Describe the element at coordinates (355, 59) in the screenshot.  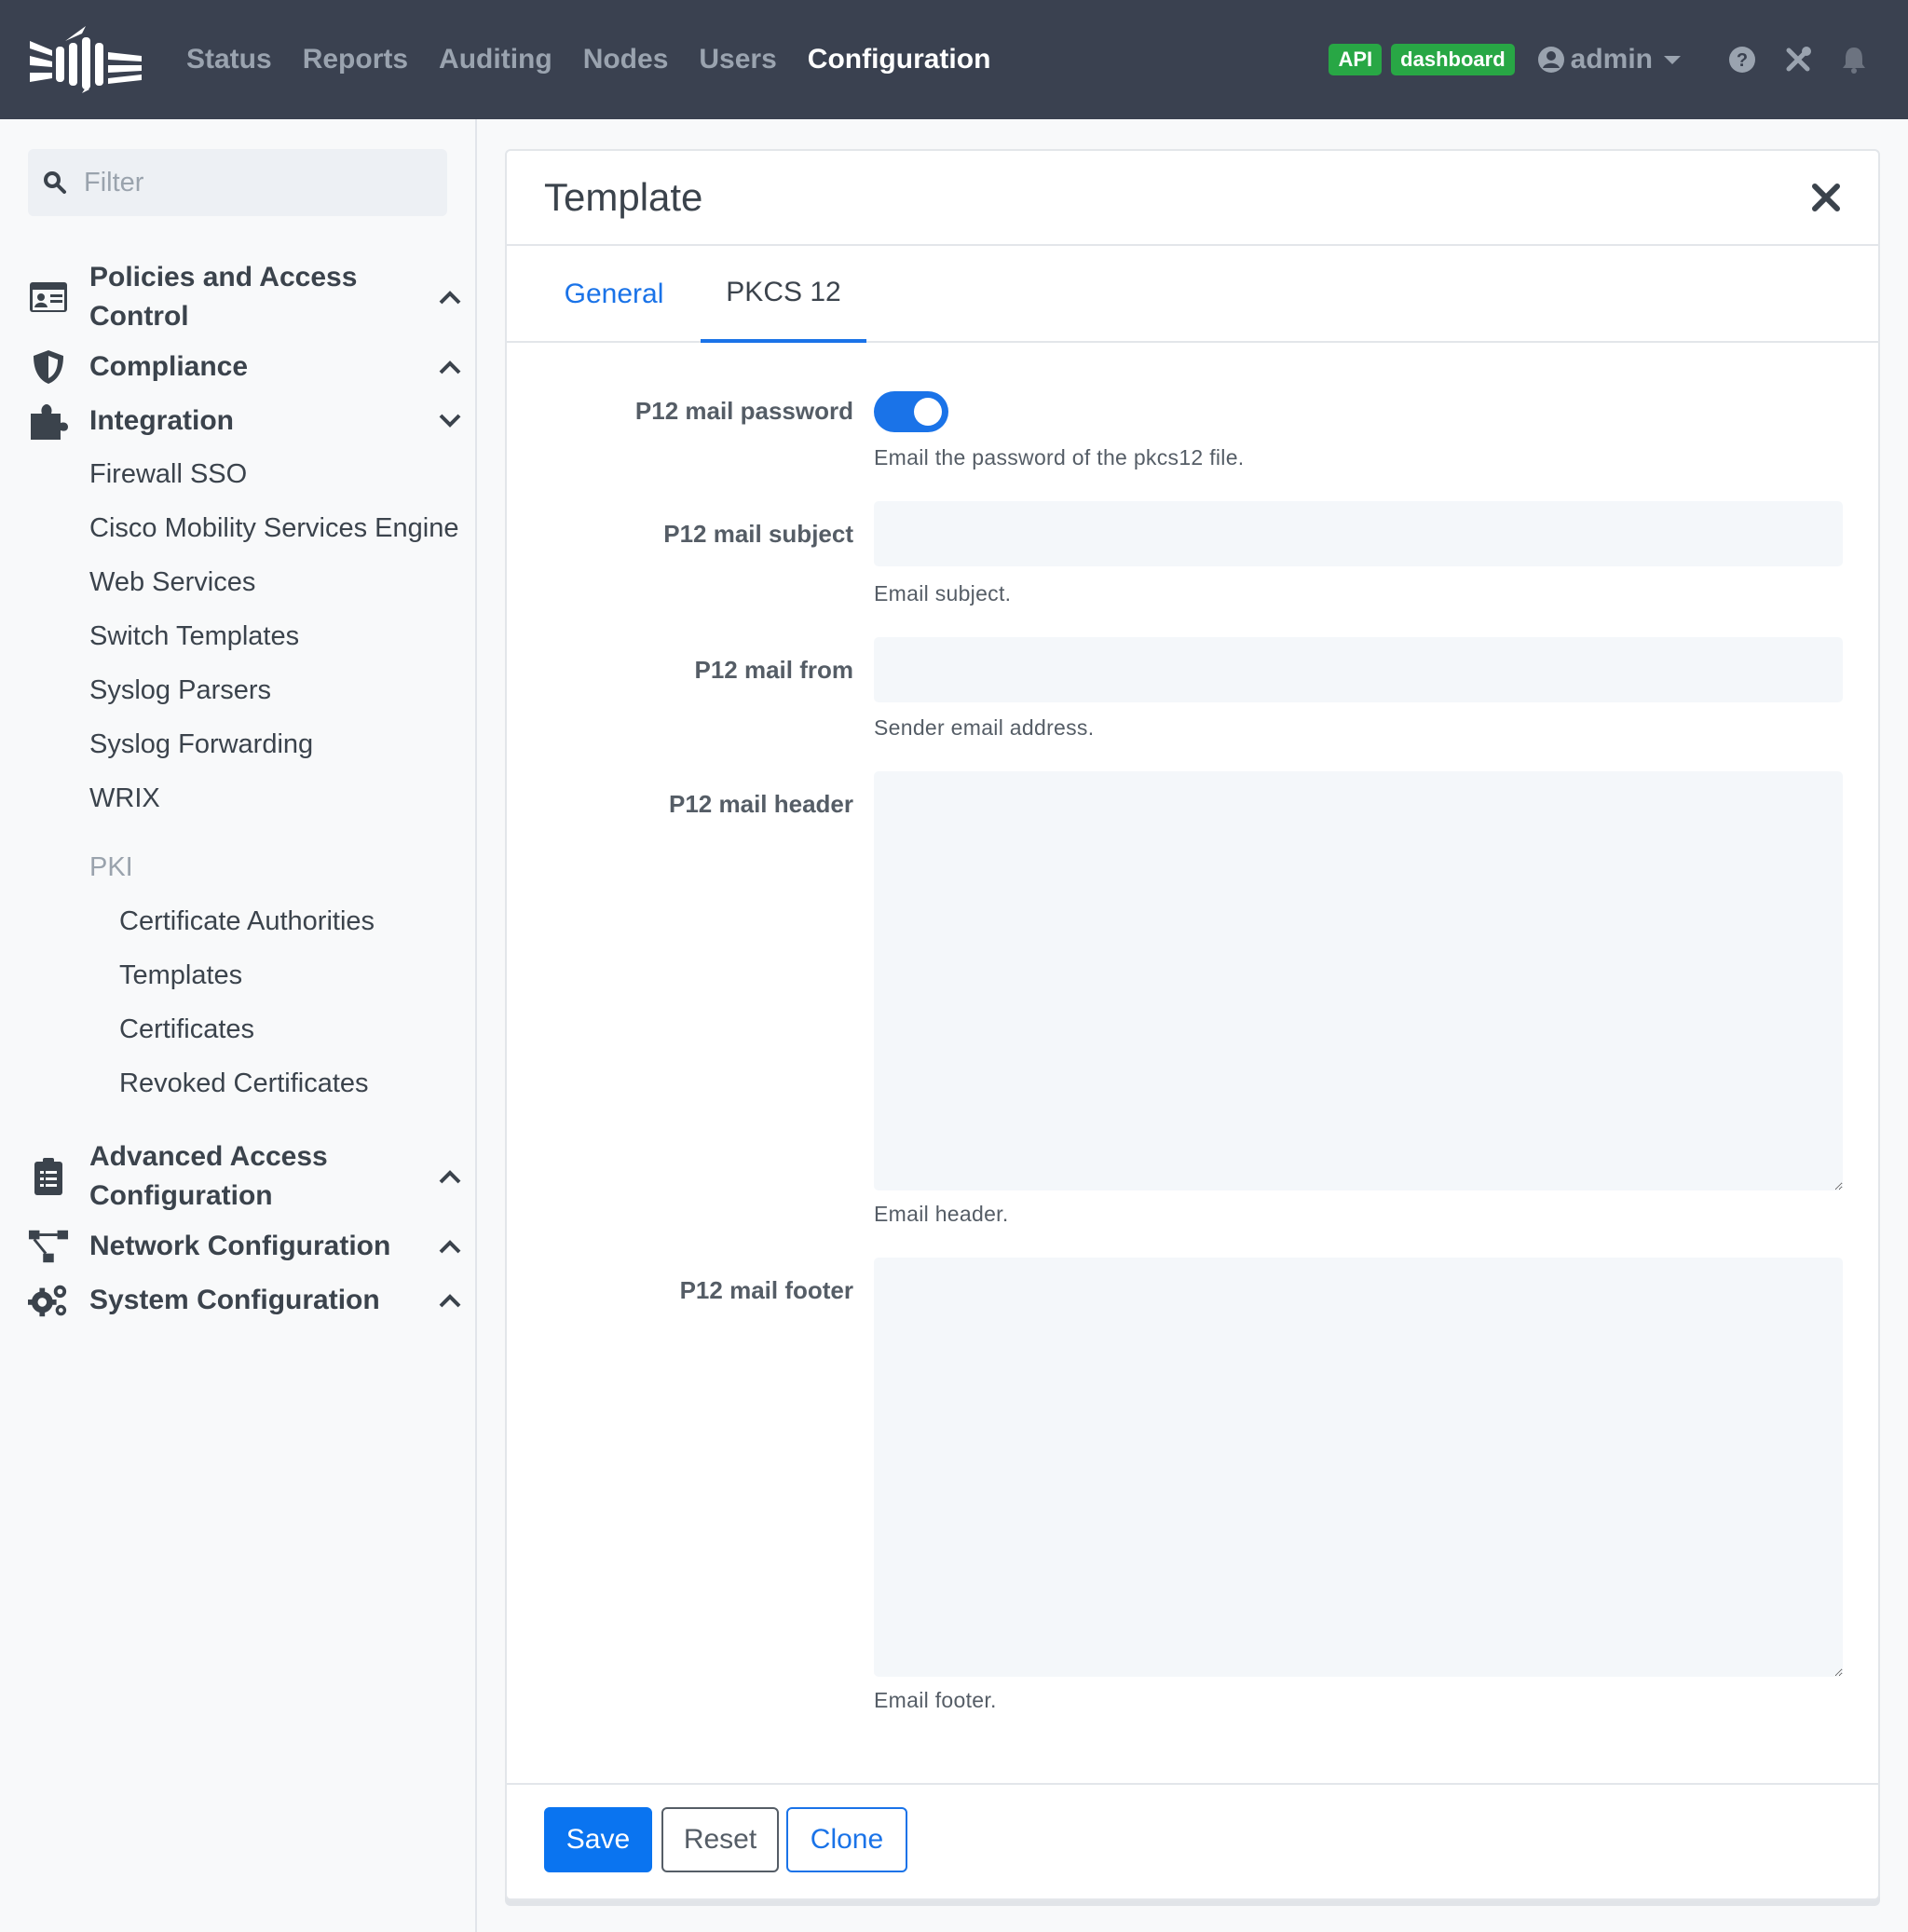
I see `nav-reports: Reports` at that location.